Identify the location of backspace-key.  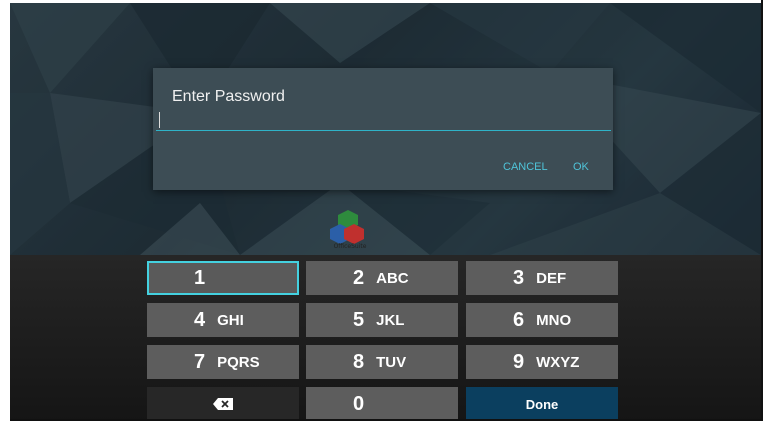
(223, 404).